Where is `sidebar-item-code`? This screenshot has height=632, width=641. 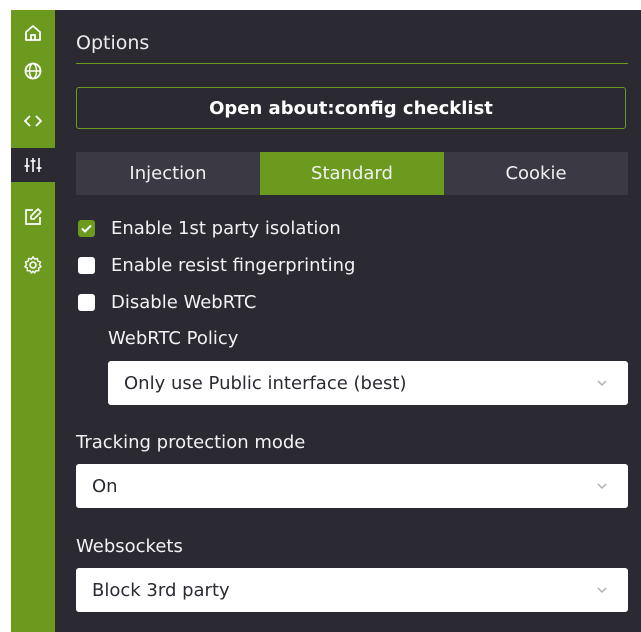
sidebar-item-code is located at coordinates (33, 121).